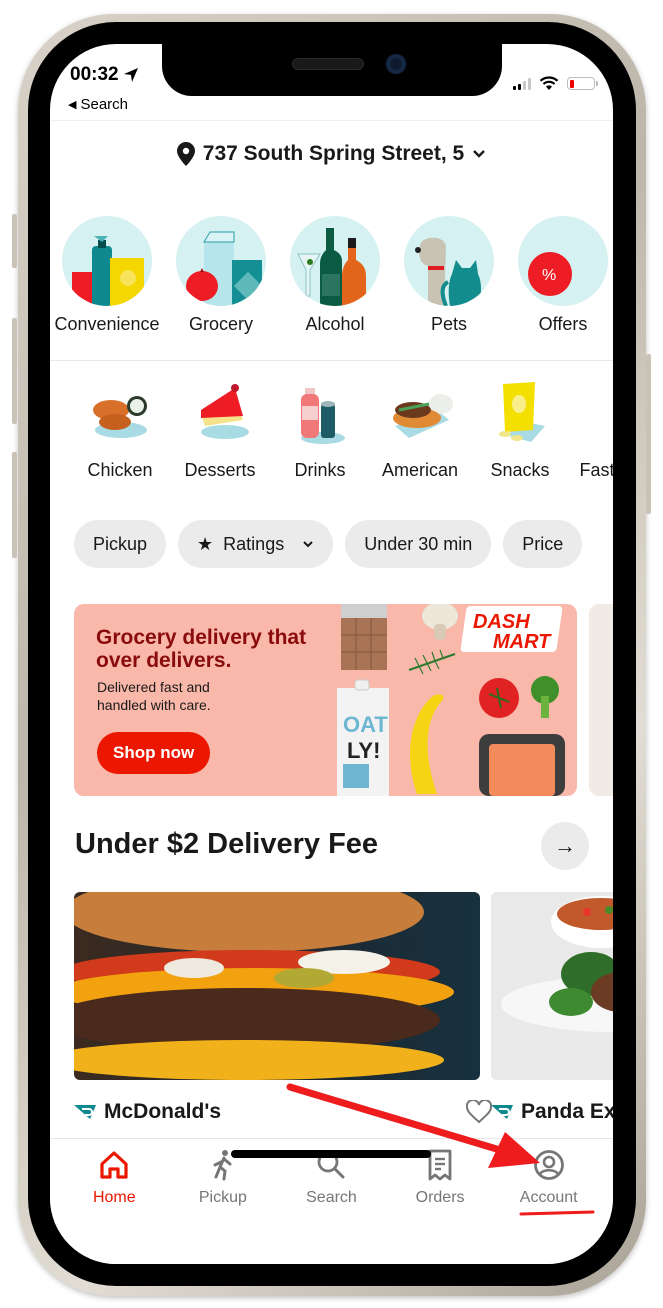  I want to click on cuisine-snacks: Snacks, so click(520, 430).